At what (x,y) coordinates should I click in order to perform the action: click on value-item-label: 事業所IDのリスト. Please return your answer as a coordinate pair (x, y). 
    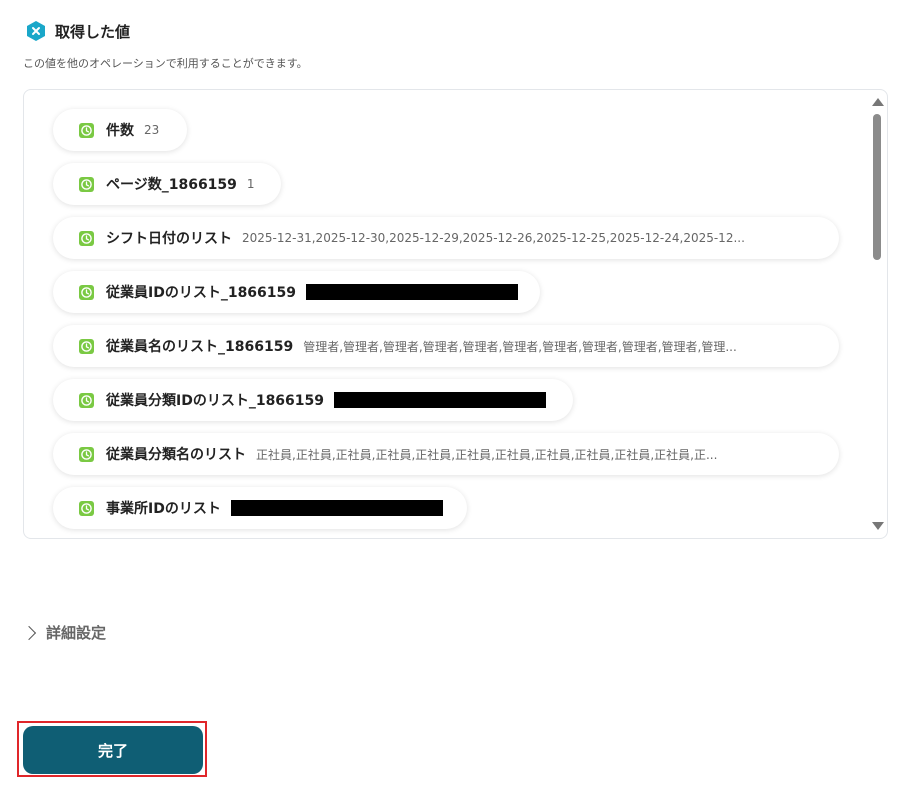
    Looking at the image, I should click on (163, 509).